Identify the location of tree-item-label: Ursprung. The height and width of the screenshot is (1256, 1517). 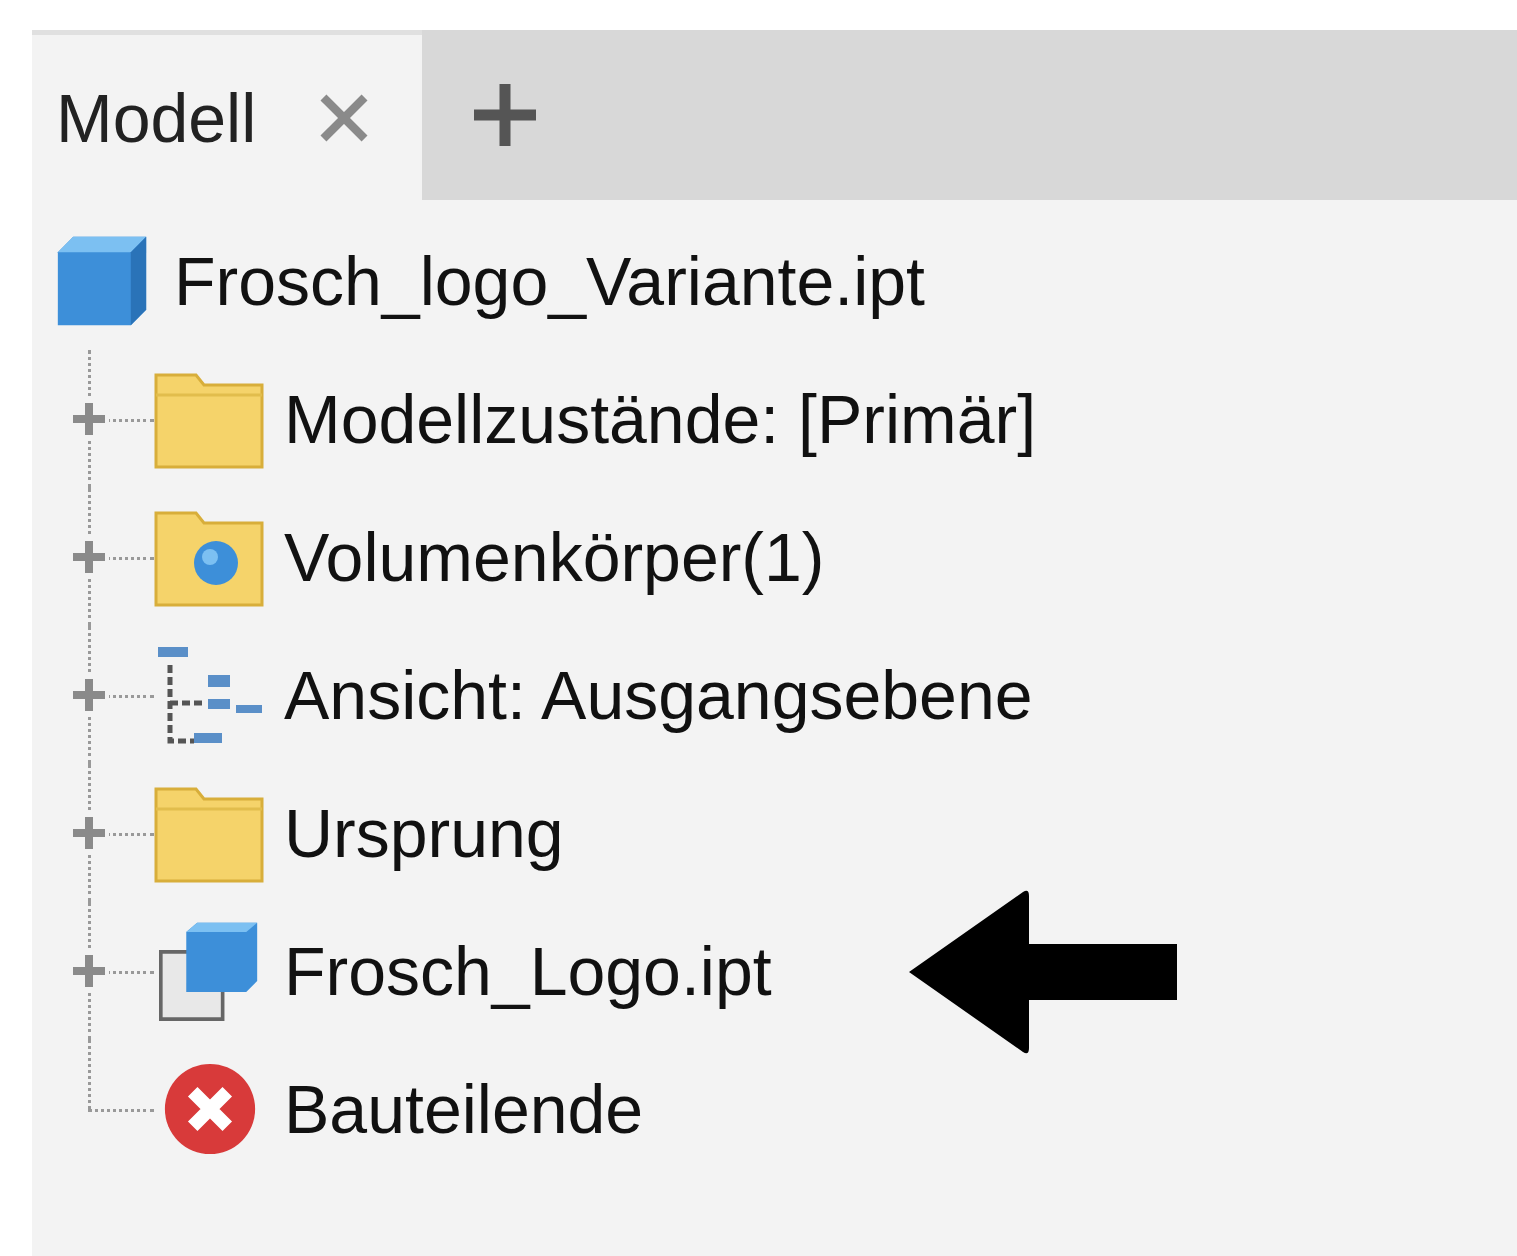
(424, 833).